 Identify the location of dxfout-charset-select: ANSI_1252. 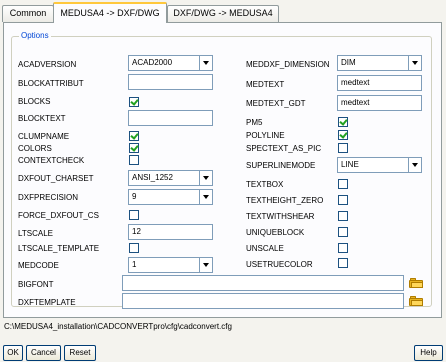
(170, 178).